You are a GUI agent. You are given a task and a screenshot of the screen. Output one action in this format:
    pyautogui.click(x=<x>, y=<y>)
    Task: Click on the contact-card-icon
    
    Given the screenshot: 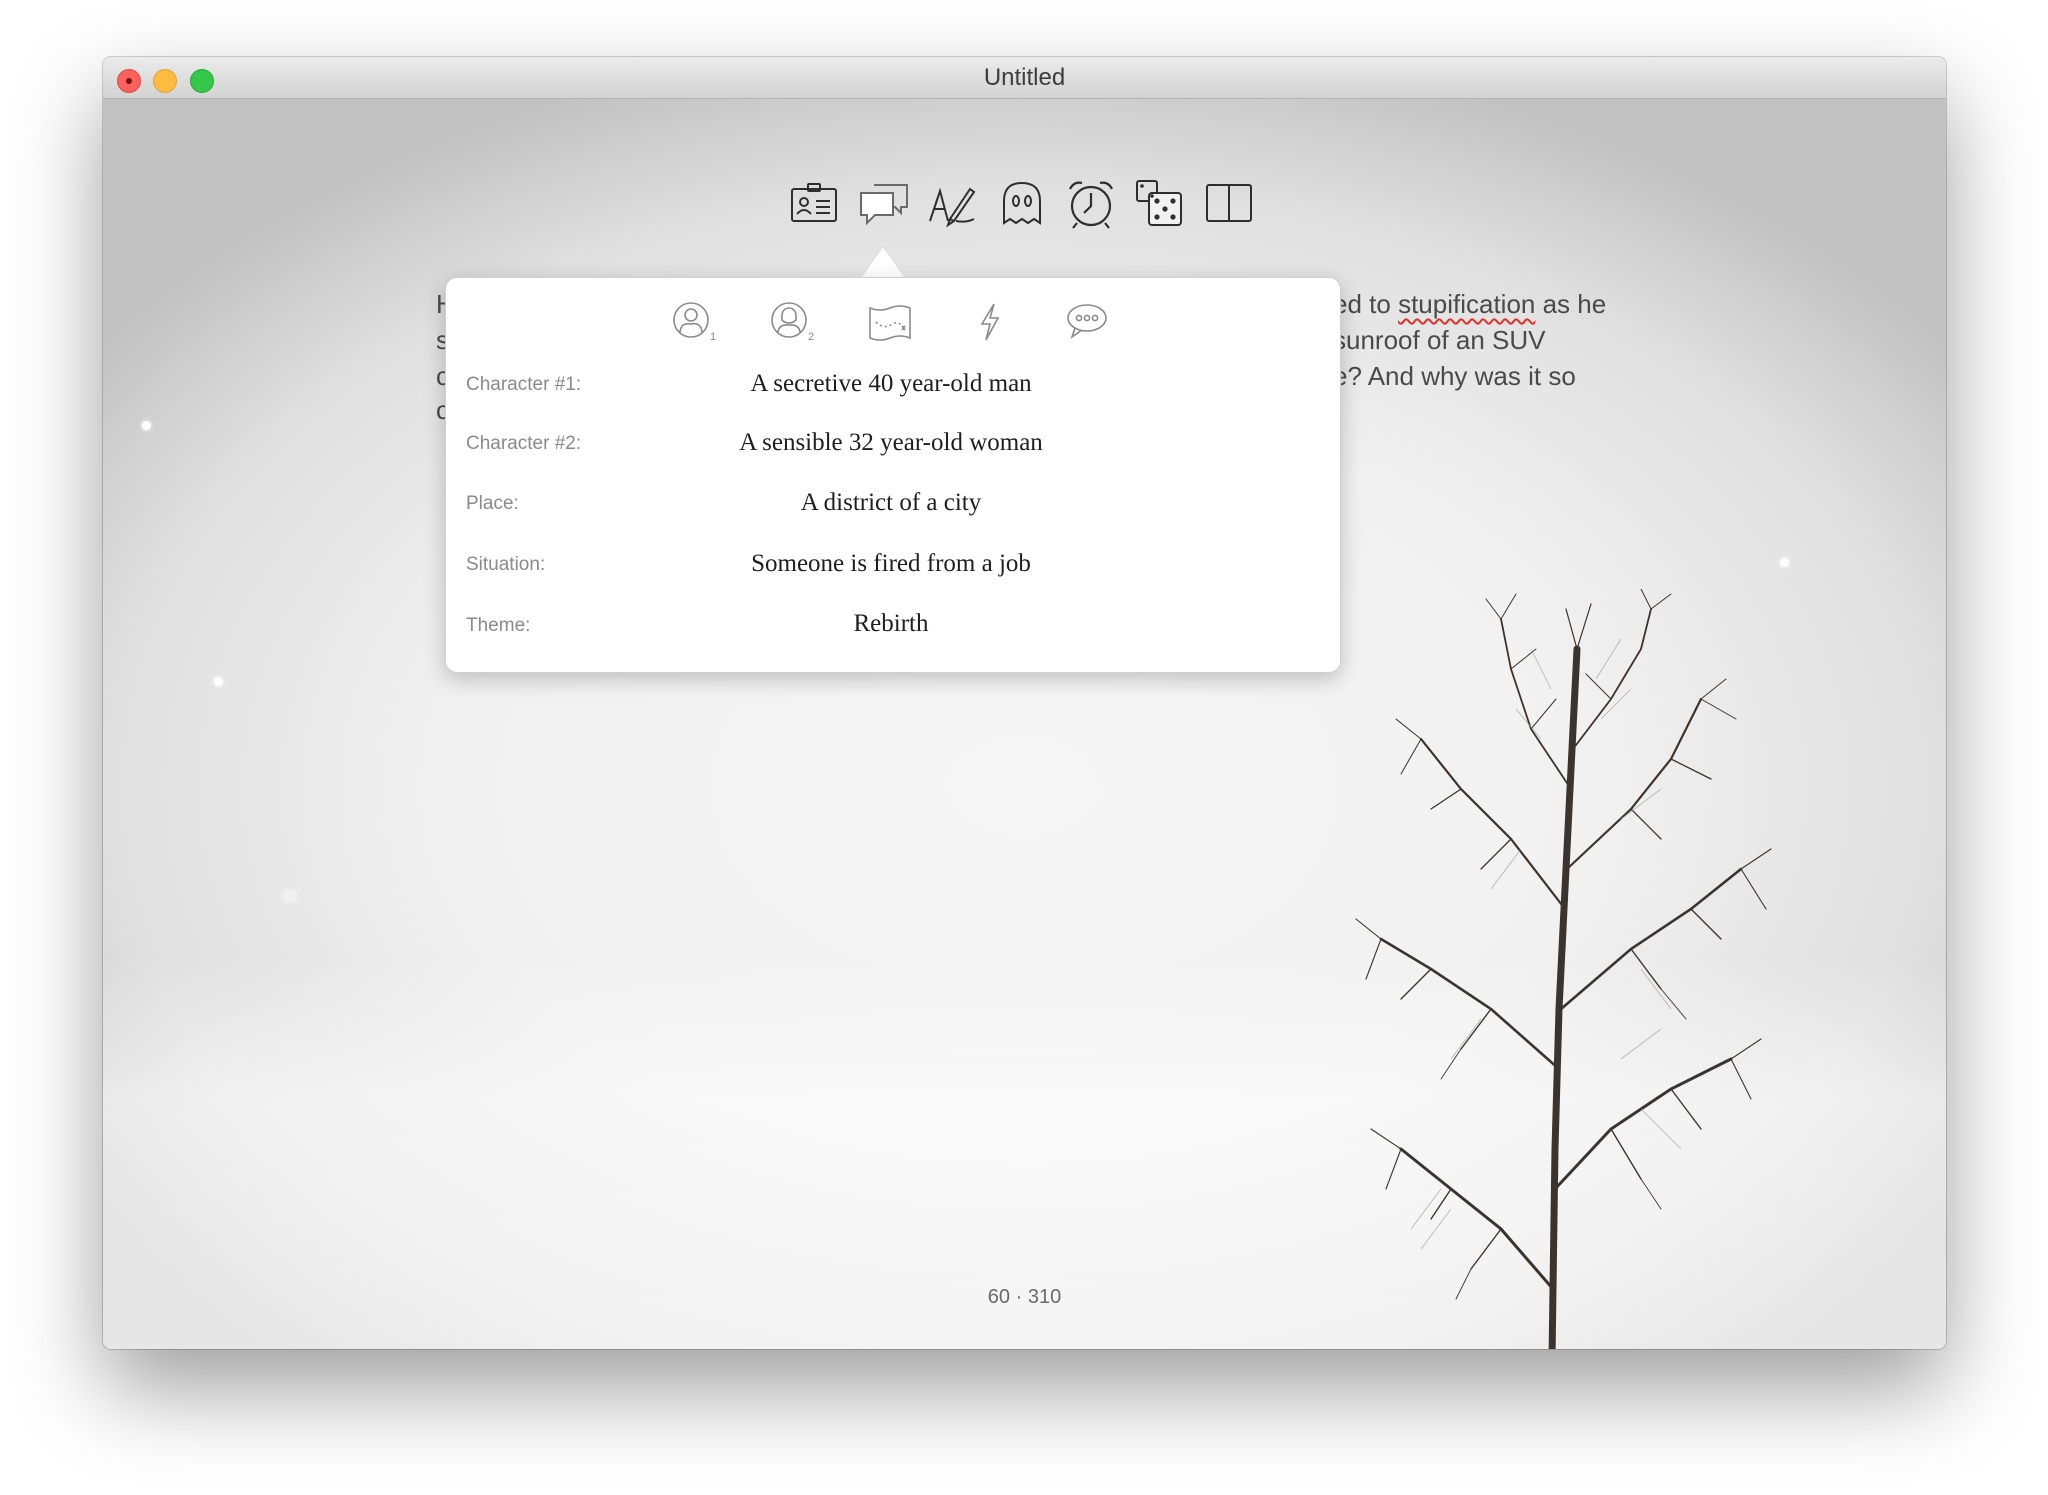 What is the action you would take?
    pyautogui.click(x=815, y=204)
    